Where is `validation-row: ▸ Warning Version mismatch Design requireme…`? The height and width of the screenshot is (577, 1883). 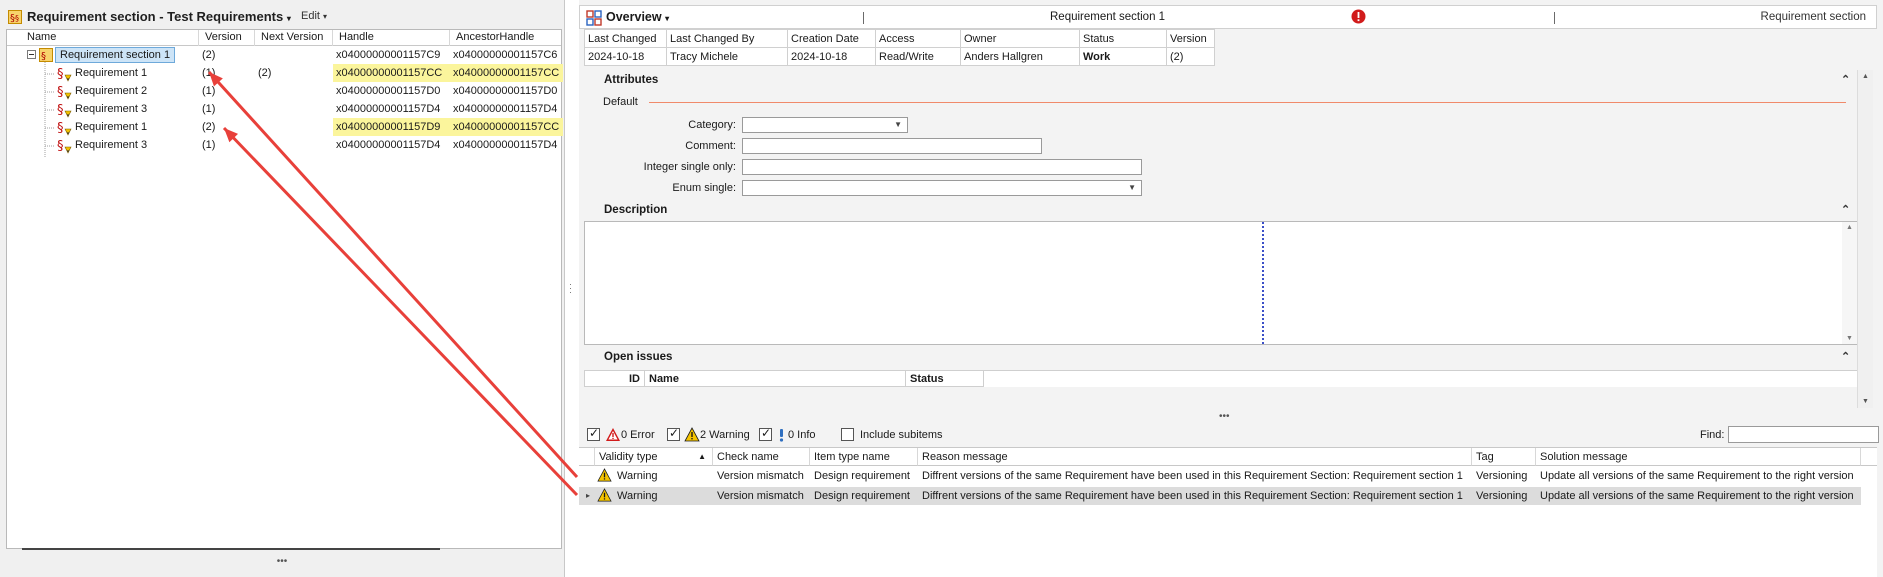
validation-row: ▸ Warning Version mismatch Design requireme… is located at coordinates (1220, 496).